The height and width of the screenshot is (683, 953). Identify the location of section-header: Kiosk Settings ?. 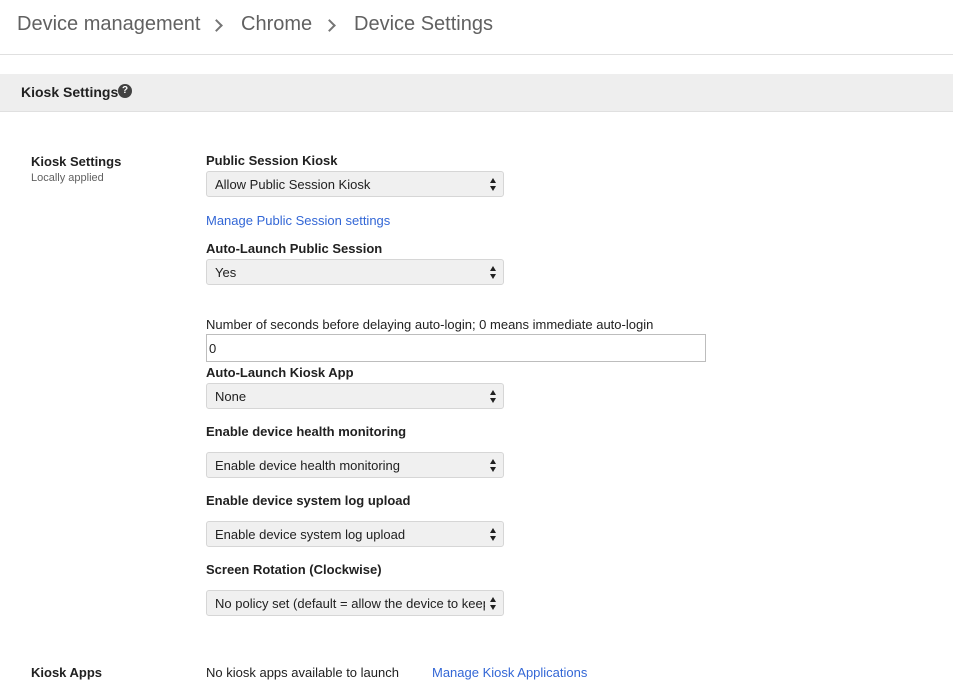
(476, 93).